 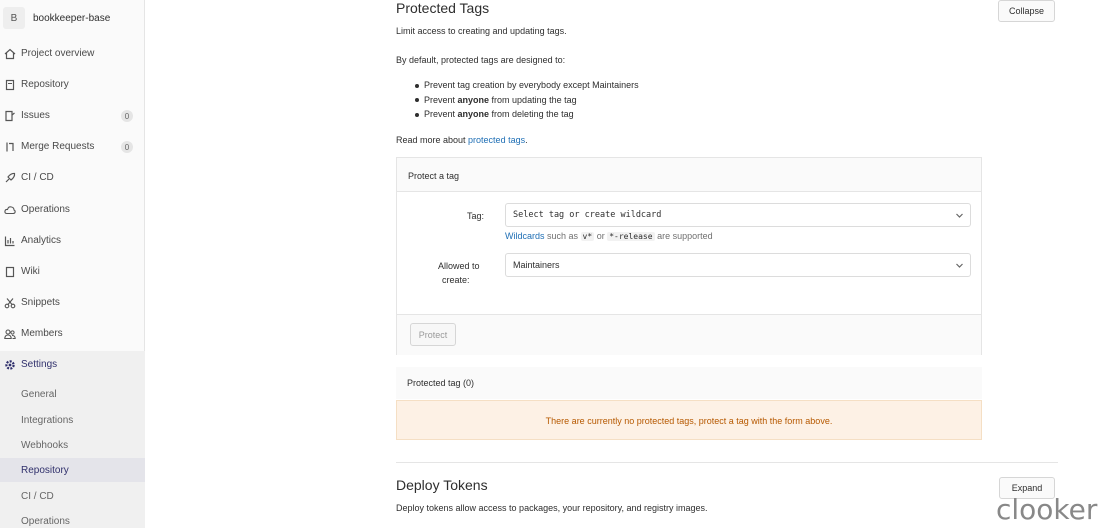 What do you see at coordinates (45, 521) in the screenshot?
I see `settings-sub-operations: Operations` at bounding box center [45, 521].